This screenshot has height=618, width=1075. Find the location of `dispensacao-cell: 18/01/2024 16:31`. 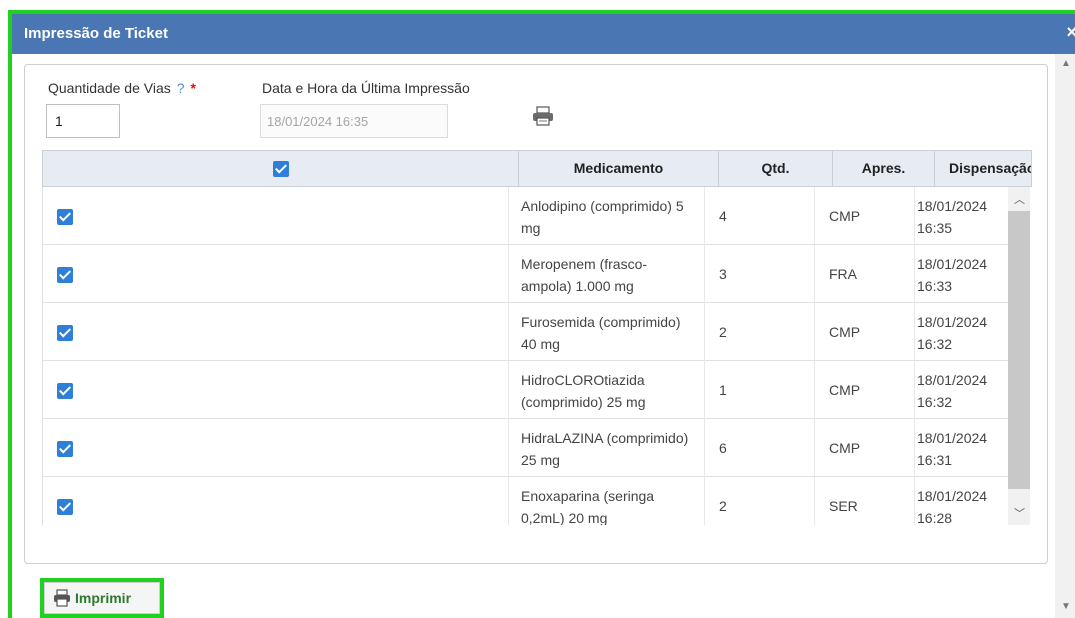

dispensacao-cell: 18/01/2024 16:31 is located at coordinates (962, 448).